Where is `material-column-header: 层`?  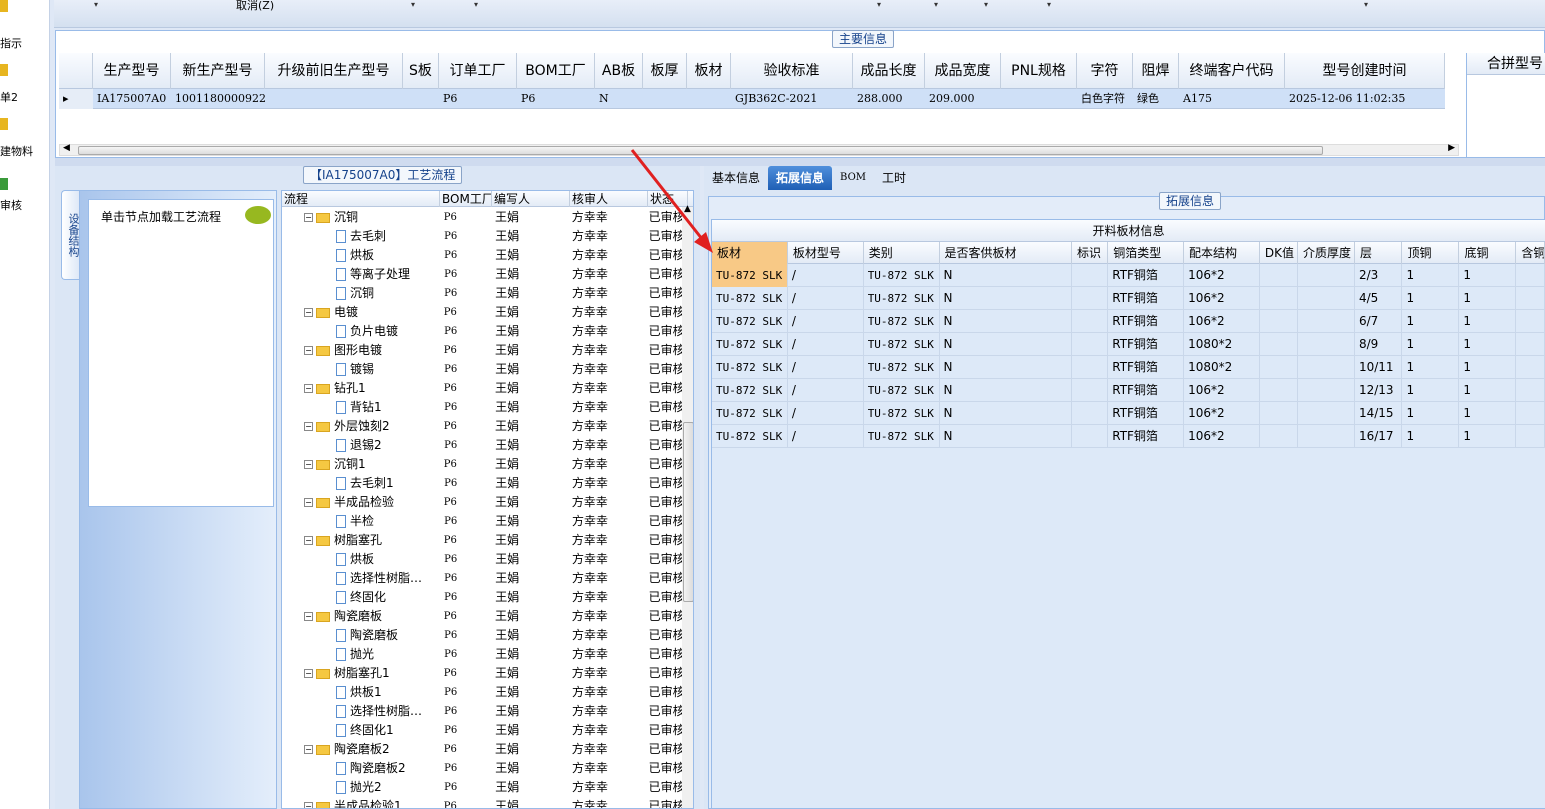 material-column-header: 层 is located at coordinates (1379, 253).